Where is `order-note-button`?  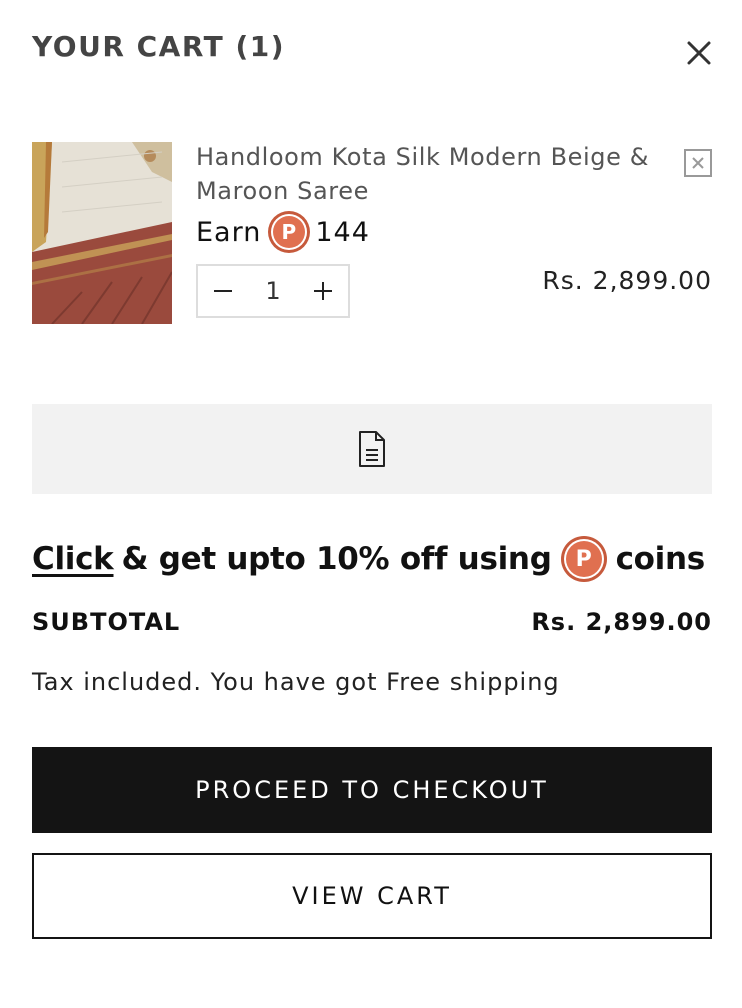
order-note-button is located at coordinates (372, 449).